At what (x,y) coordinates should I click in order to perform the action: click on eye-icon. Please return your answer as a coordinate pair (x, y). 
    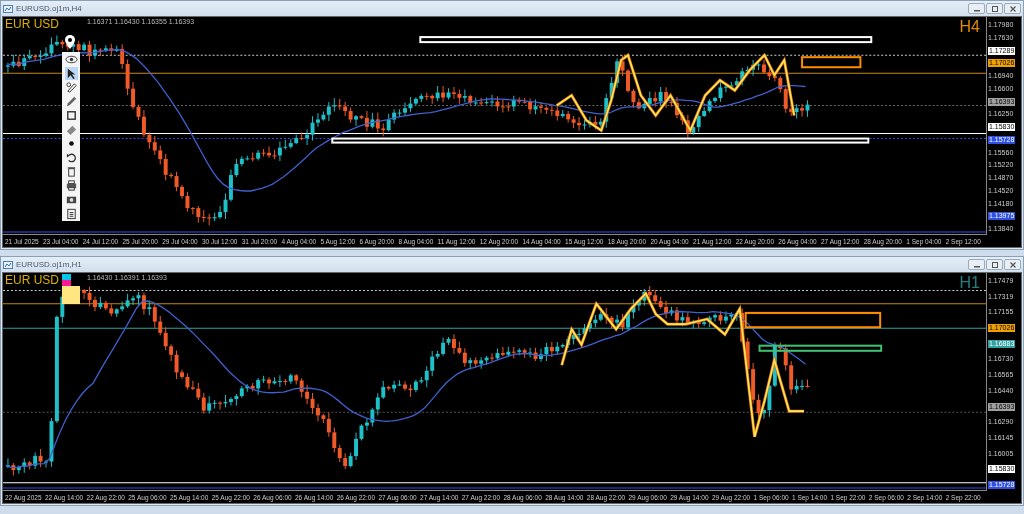
    Looking at the image, I should click on (71, 59).